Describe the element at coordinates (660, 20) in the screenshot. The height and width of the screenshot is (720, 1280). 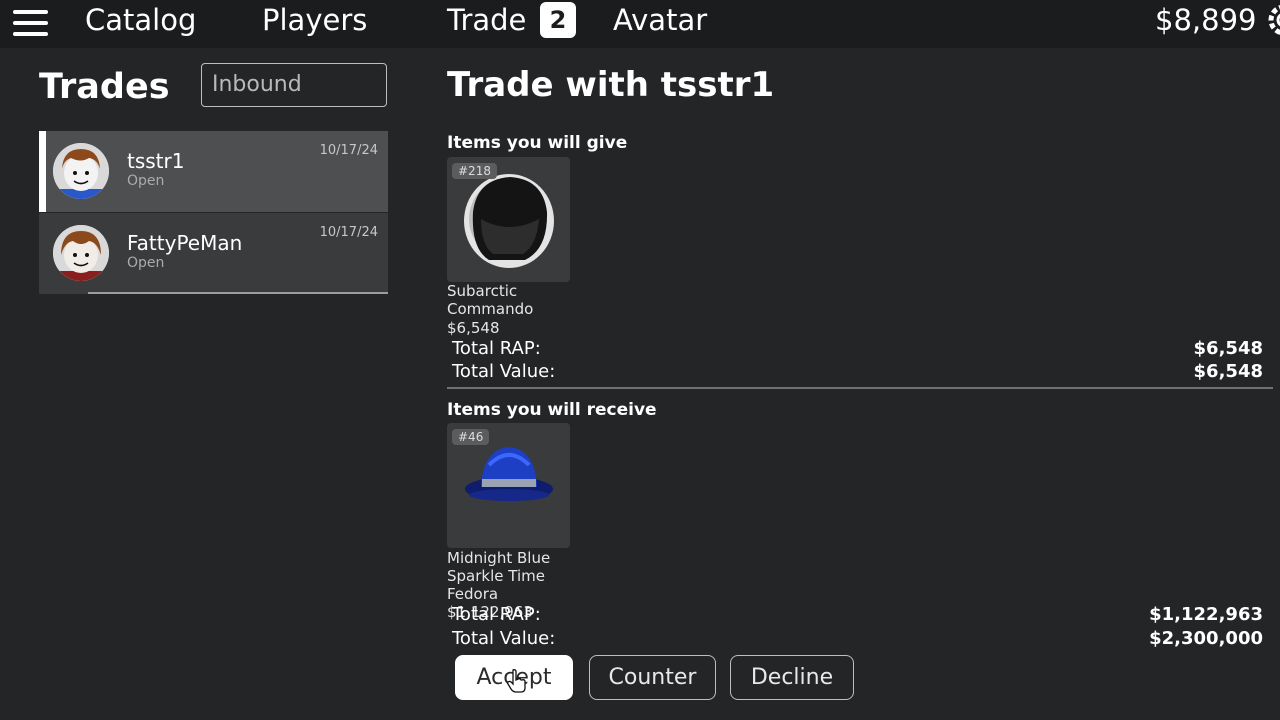
I see `nav-avatar: Avatar` at that location.